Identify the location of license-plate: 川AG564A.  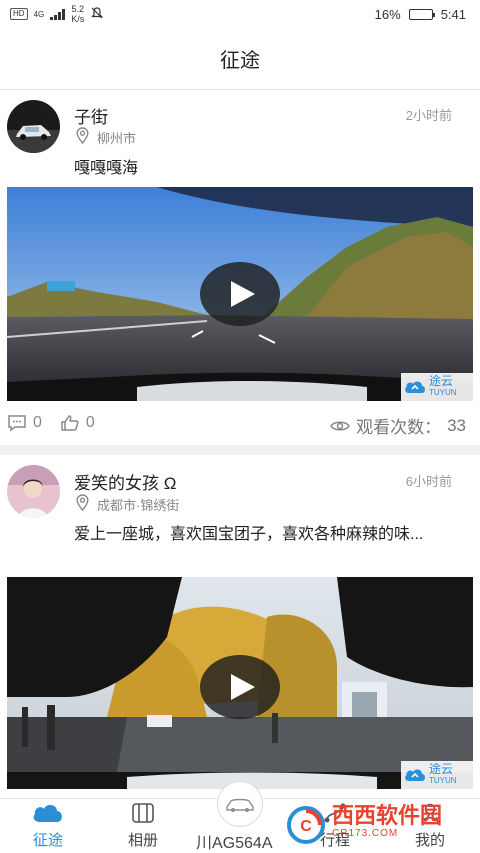
(234, 841).